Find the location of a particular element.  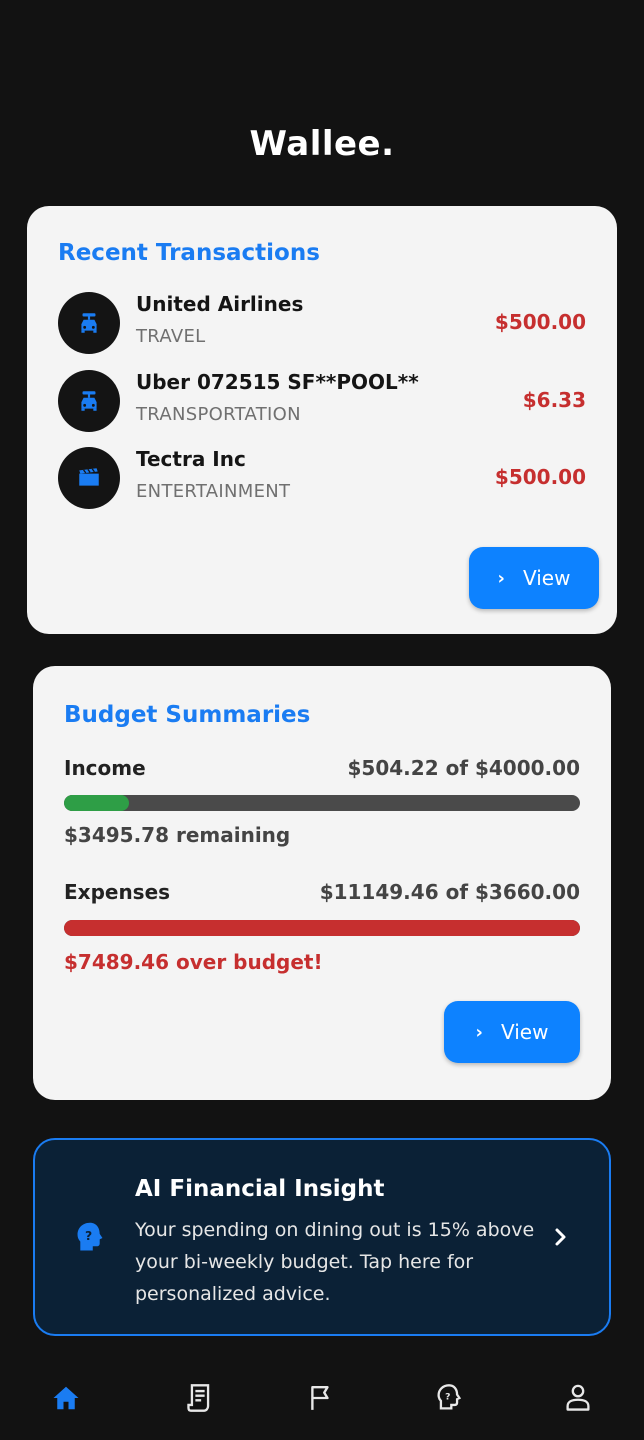

expenses-progress-bar is located at coordinates (322, 928).